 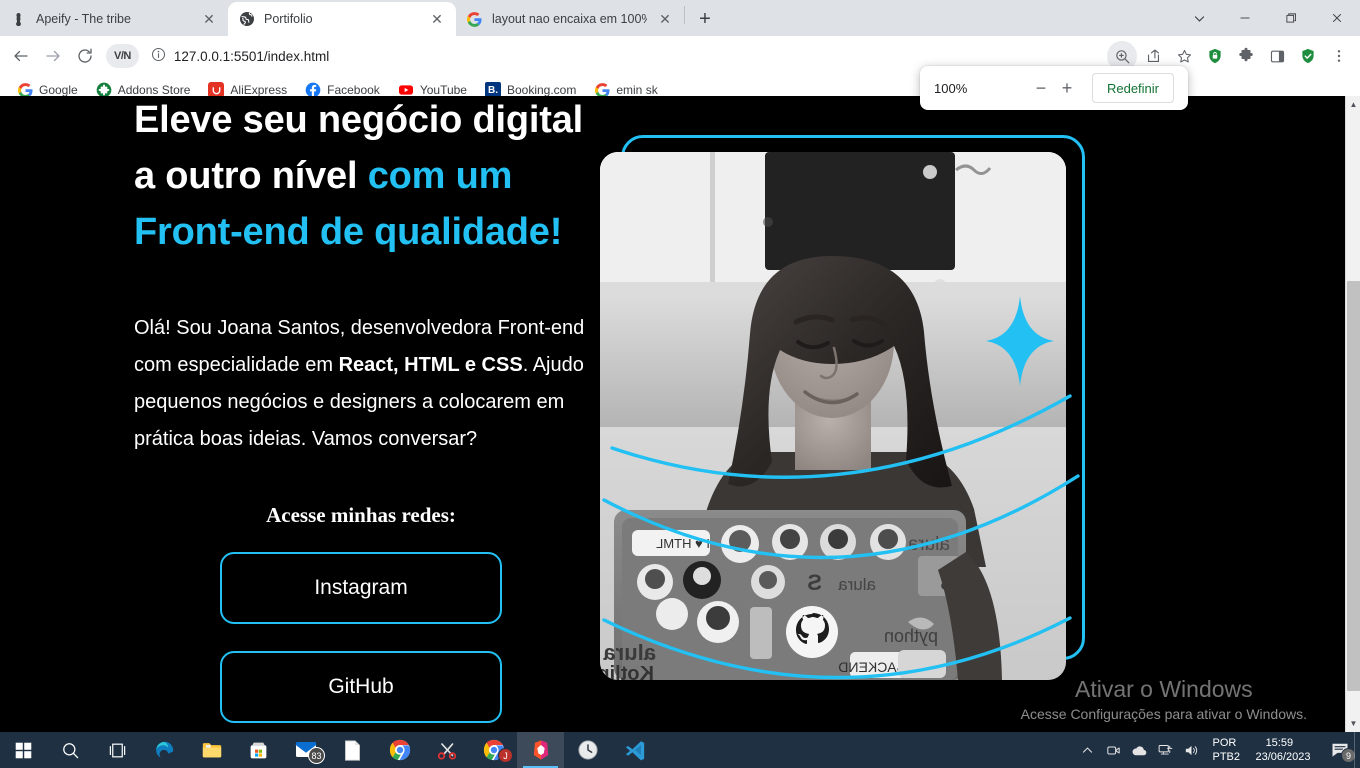 What do you see at coordinates (158, 56) in the screenshot?
I see `site-info-icon` at bounding box center [158, 56].